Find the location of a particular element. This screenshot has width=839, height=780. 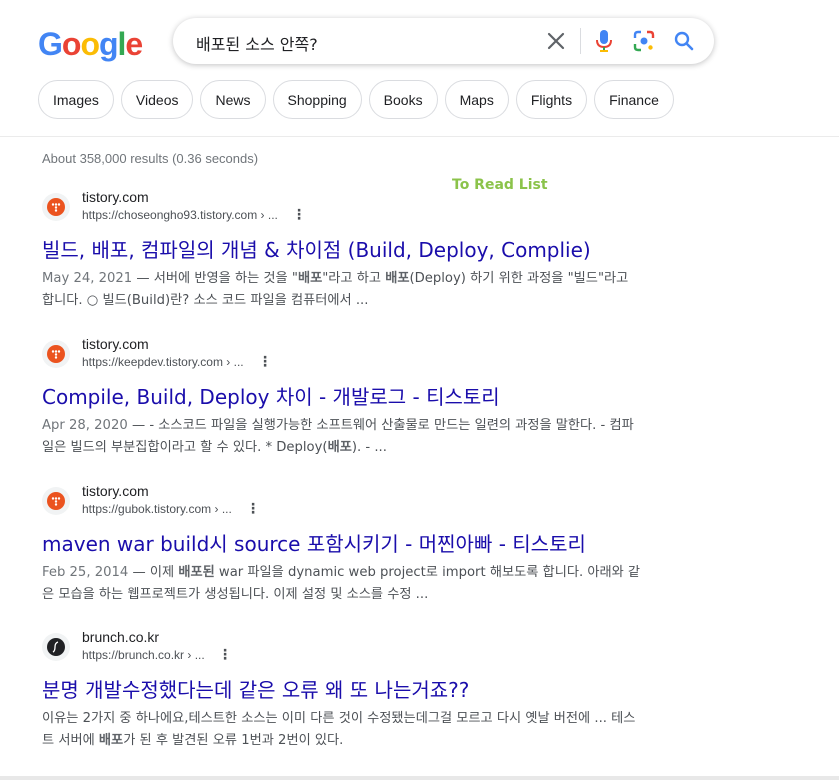

brunch-icon is located at coordinates (56, 647).